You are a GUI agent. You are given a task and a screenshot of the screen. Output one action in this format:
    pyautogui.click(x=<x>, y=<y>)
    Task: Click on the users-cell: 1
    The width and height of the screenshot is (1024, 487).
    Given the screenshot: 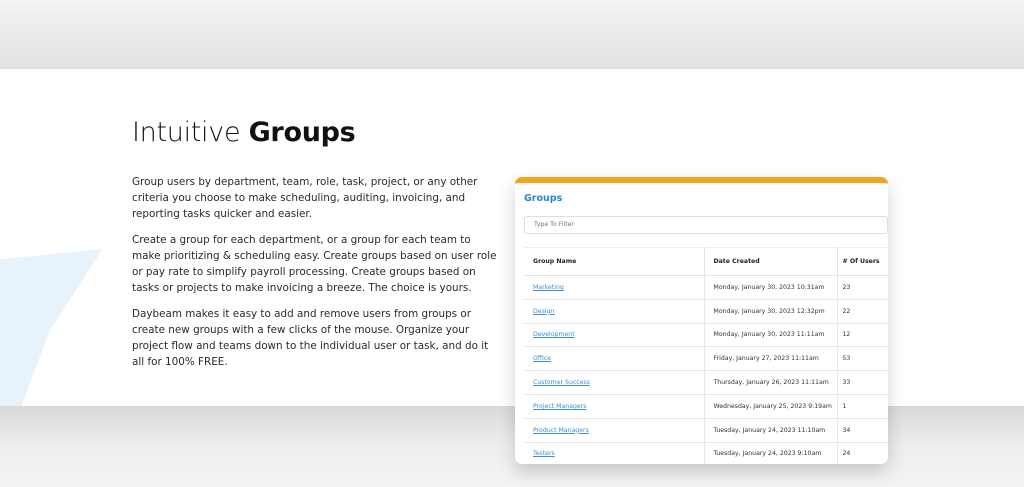 What is the action you would take?
    pyautogui.click(x=862, y=406)
    